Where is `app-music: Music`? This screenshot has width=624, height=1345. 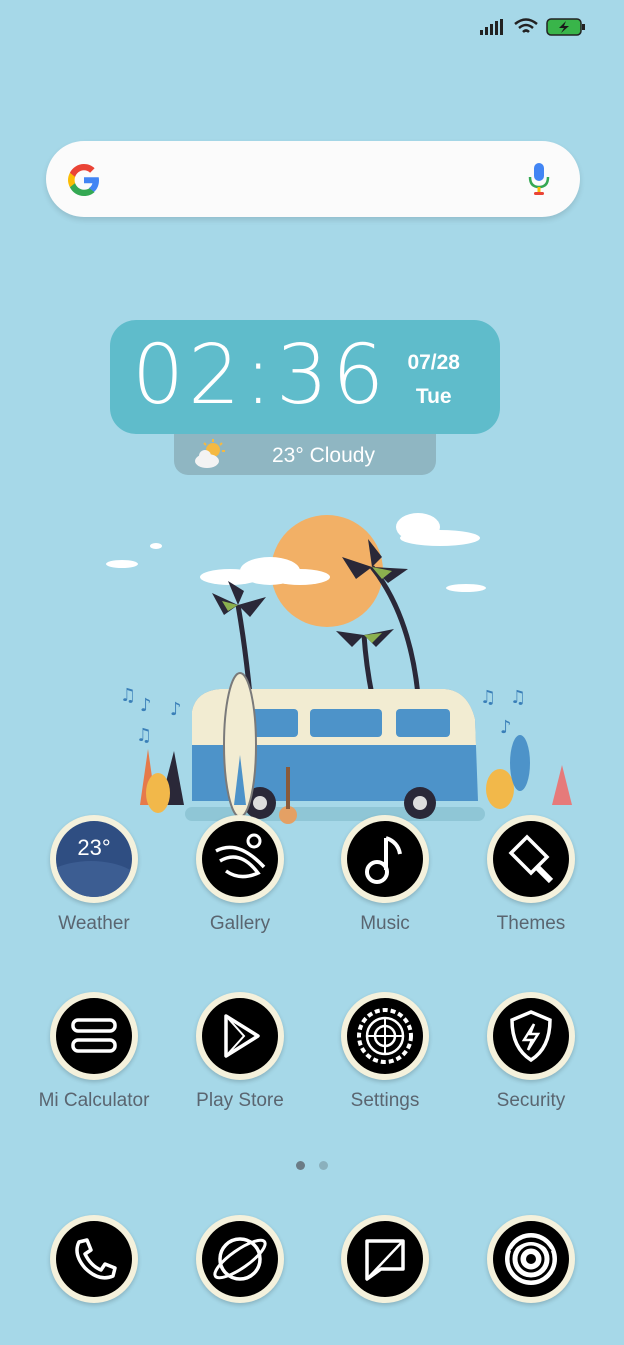 app-music: Music is located at coordinates (385, 875).